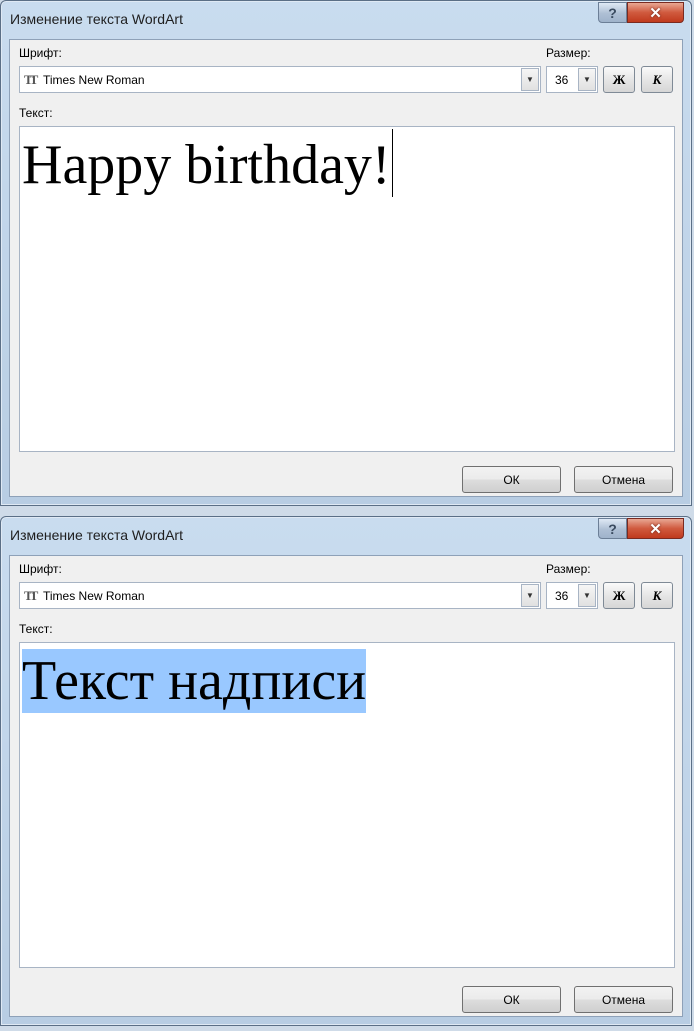 This screenshot has width=694, height=1031. What do you see at coordinates (194, 681) in the screenshot?
I see `wordart-text-selected: Текст надписи` at bounding box center [194, 681].